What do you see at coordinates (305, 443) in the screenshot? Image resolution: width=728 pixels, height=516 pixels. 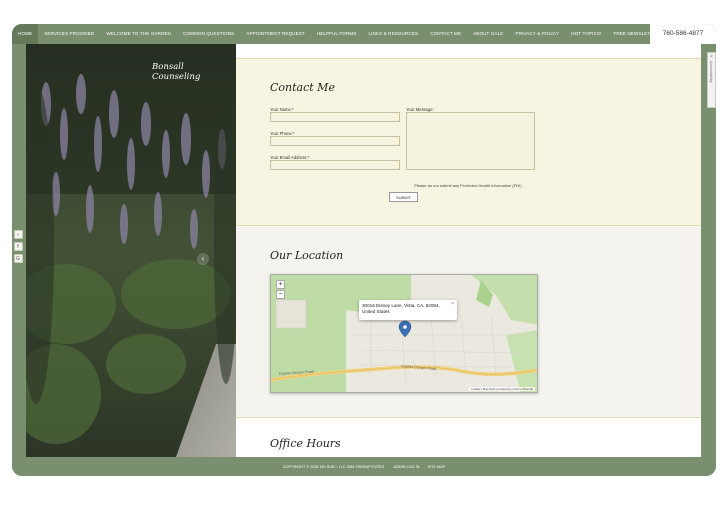 I see `office-hours-title: Office Hours` at bounding box center [305, 443].